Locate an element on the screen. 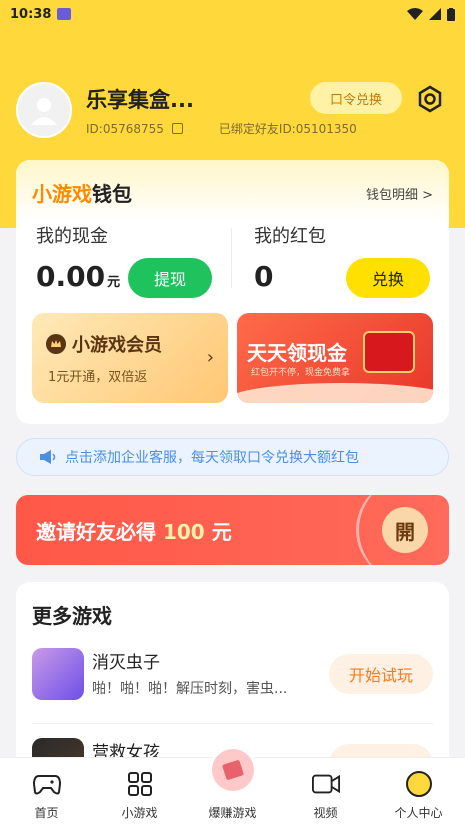  invite-amount: 100 is located at coordinates (183, 532).